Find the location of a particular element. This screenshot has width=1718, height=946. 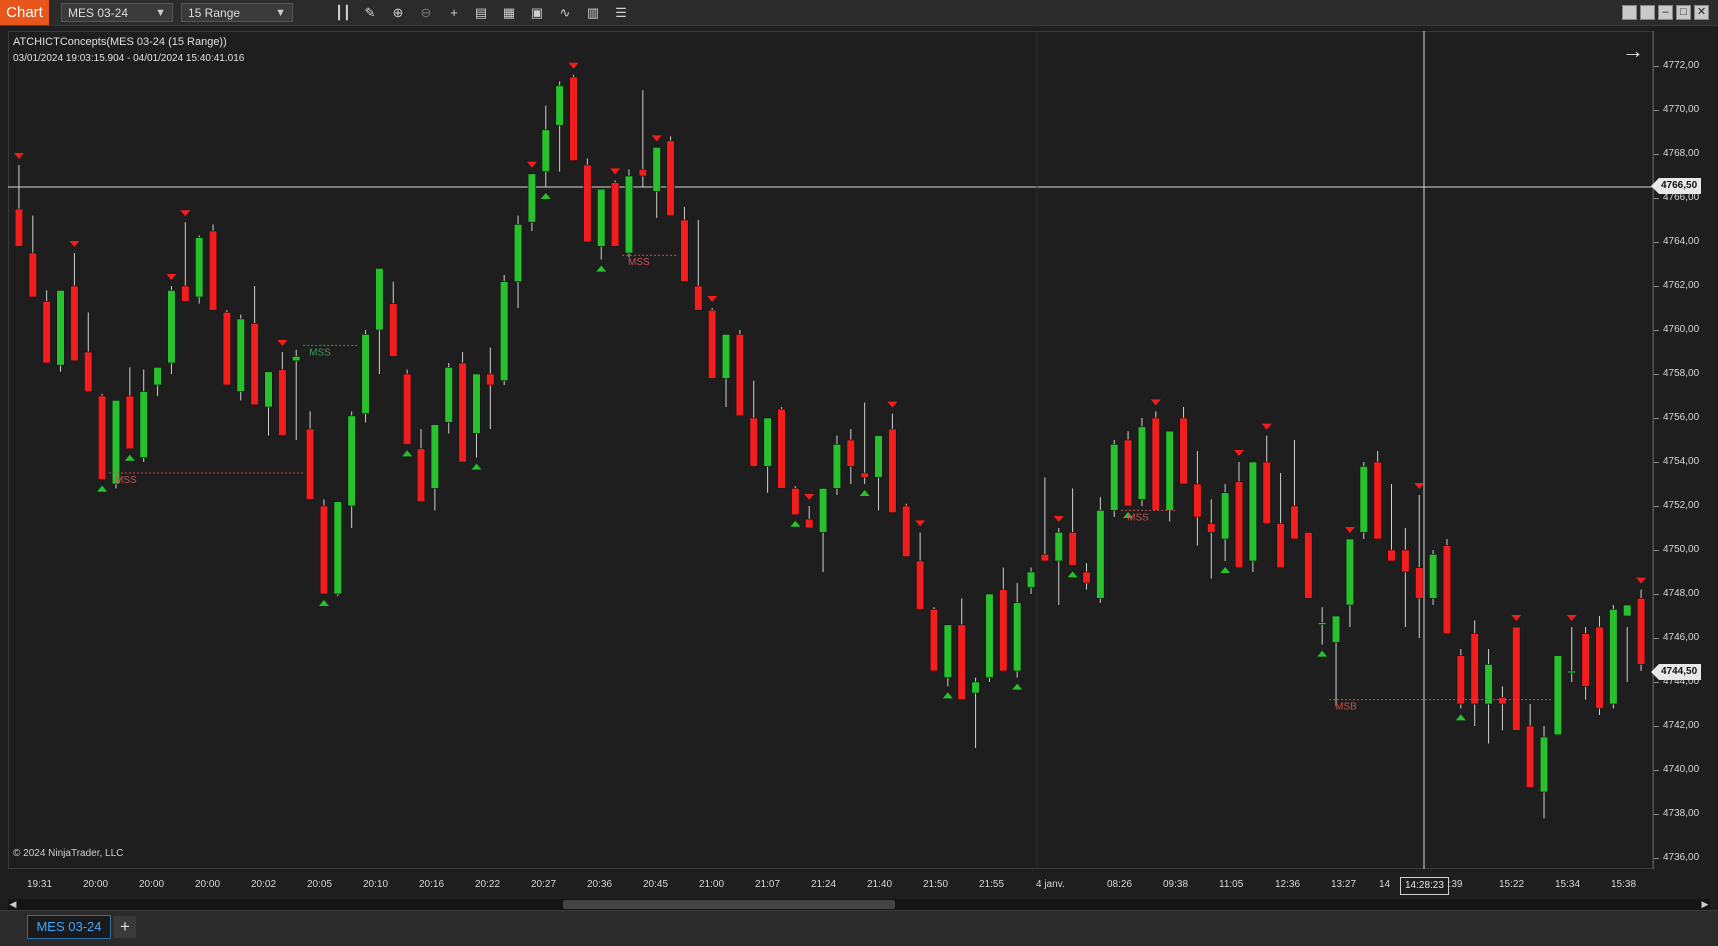

time-label: 20:45 is located at coordinates (656, 884).